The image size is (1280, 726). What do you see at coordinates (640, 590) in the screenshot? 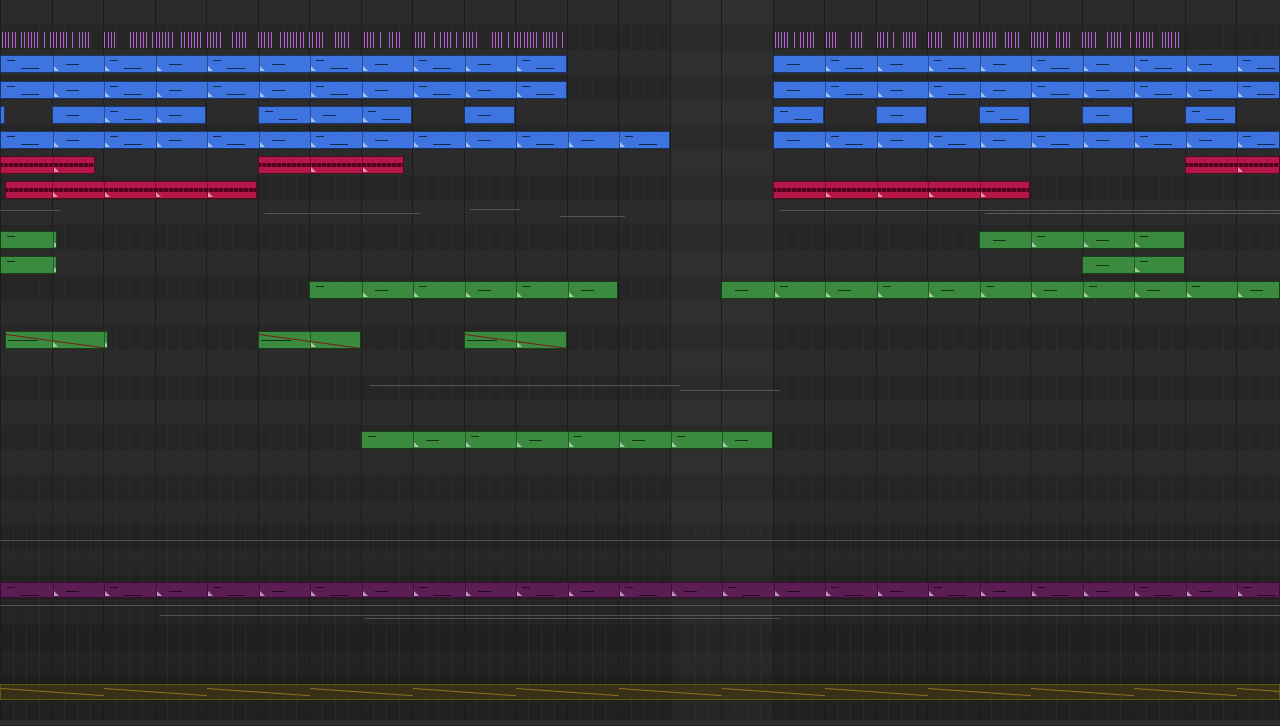
I see `sub-pad-clip` at bounding box center [640, 590].